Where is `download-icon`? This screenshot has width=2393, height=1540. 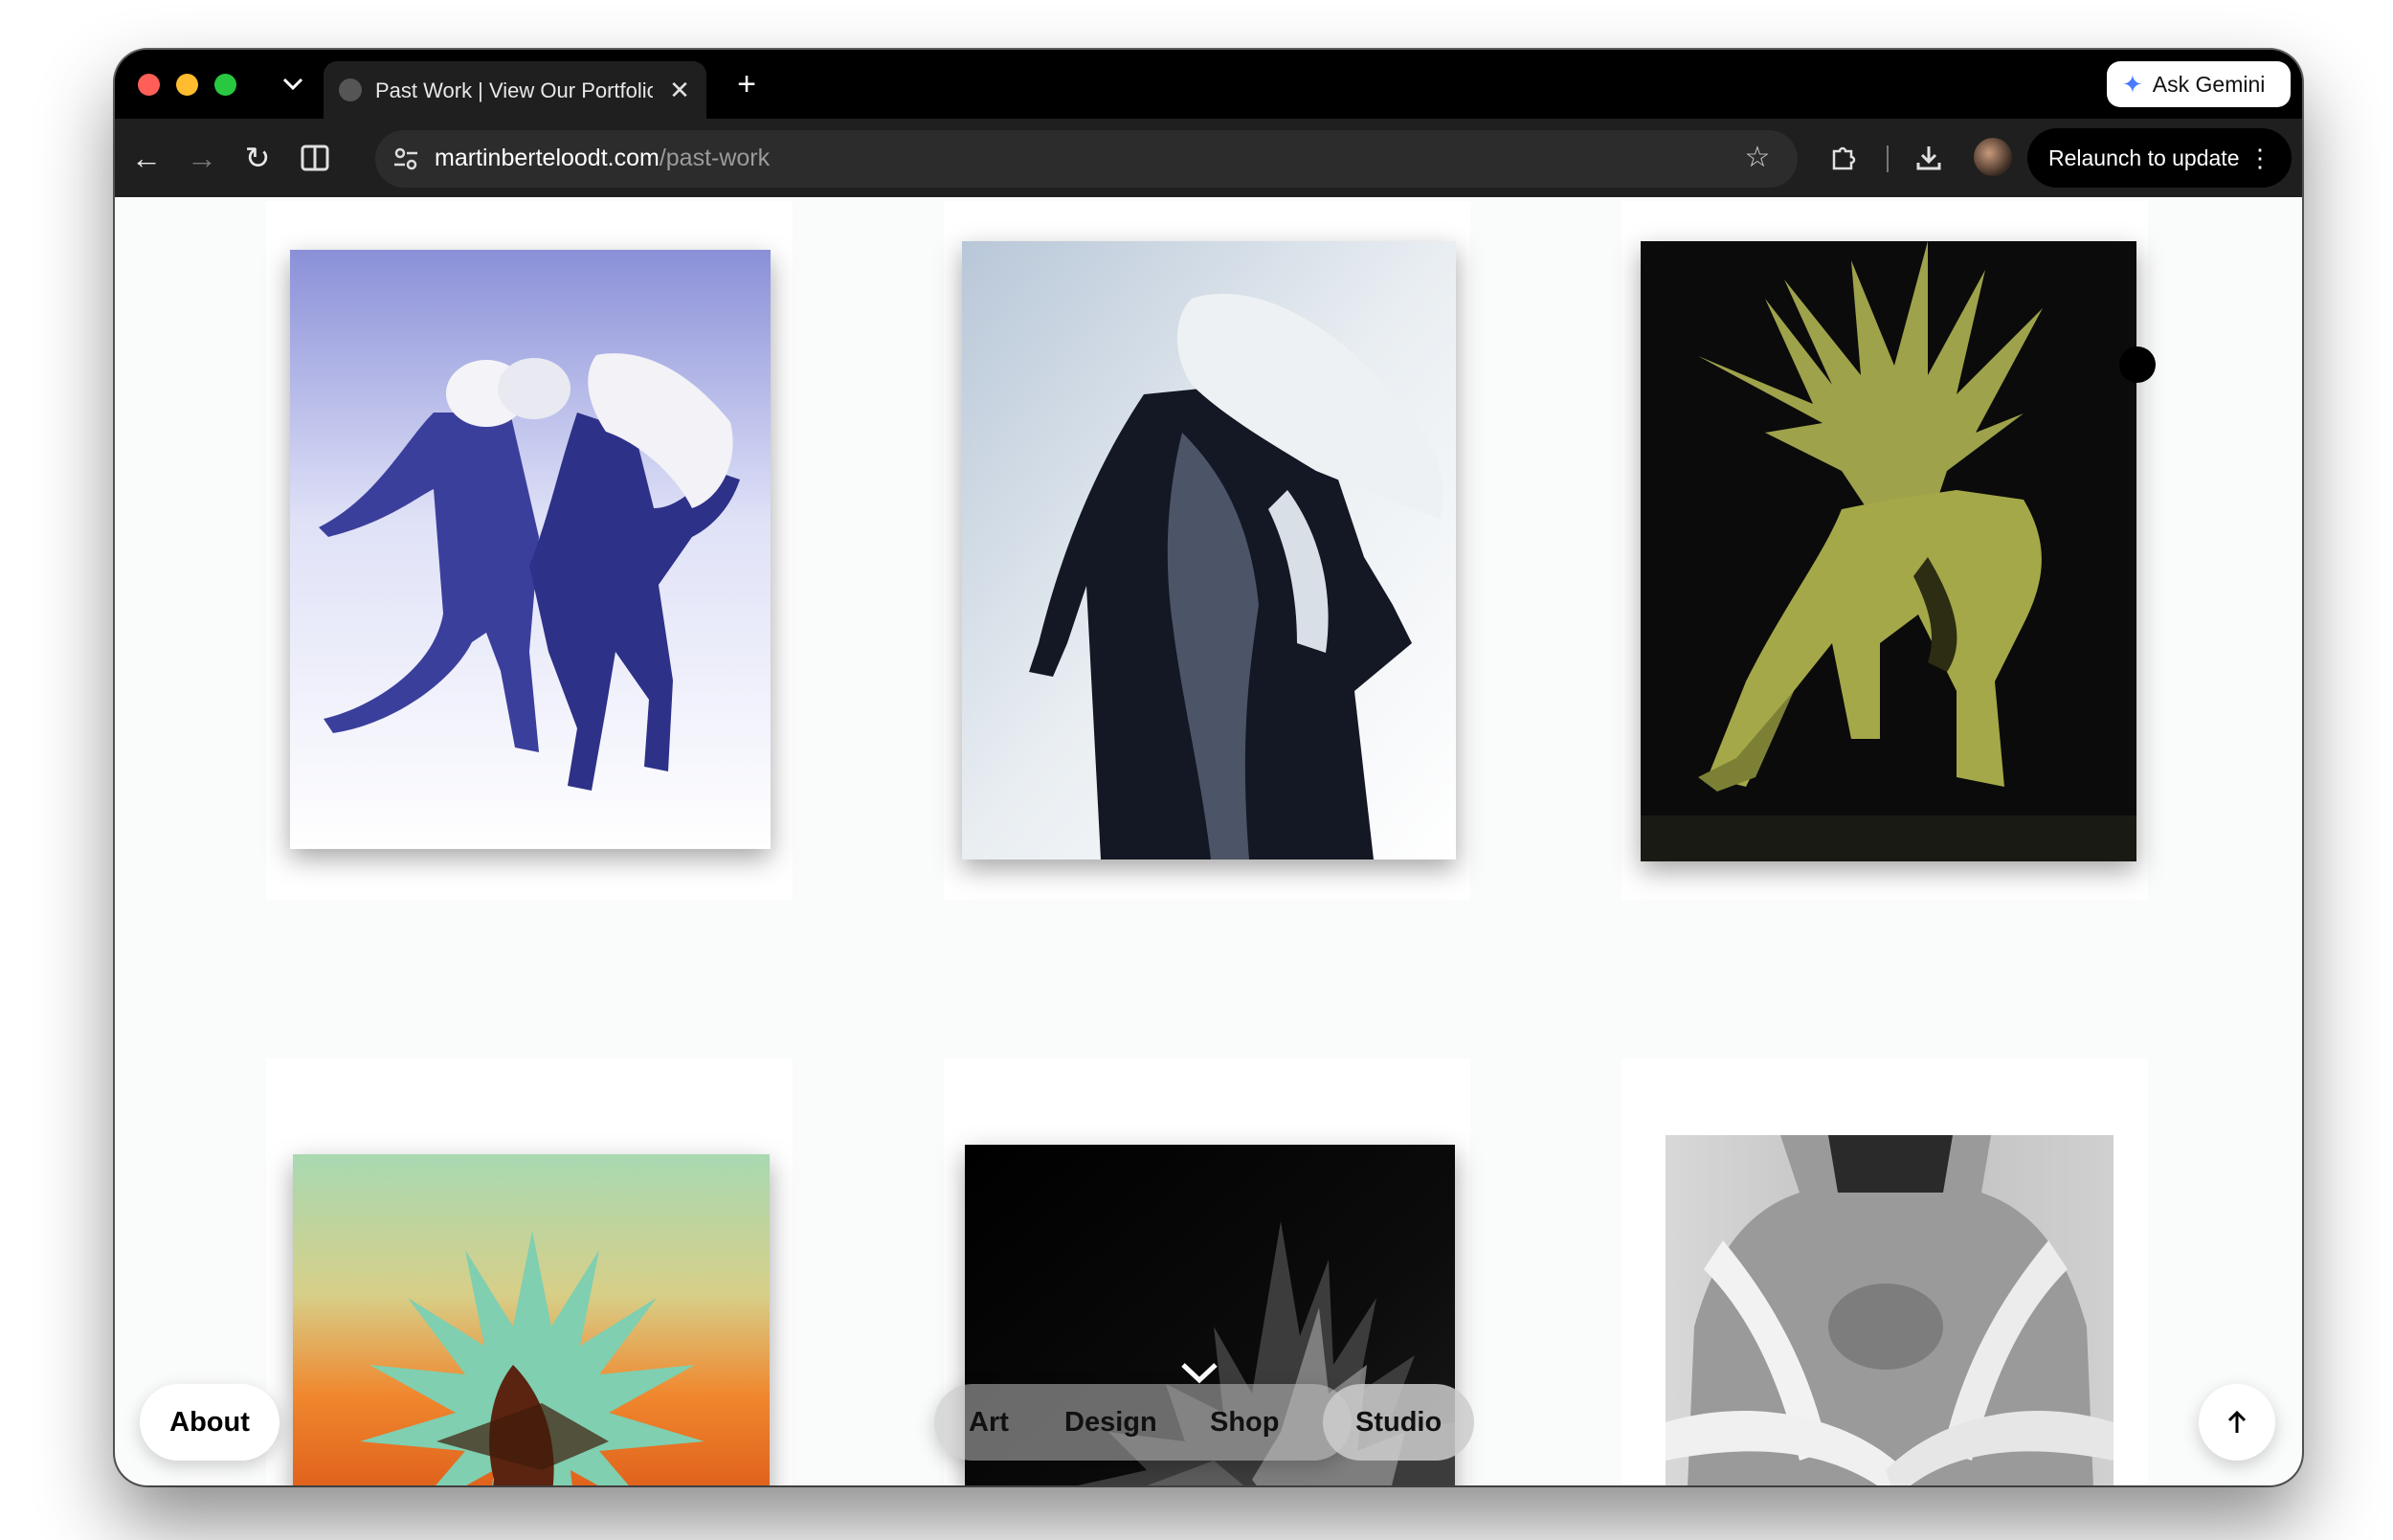
download-icon is located at coordinates (1929, 158).